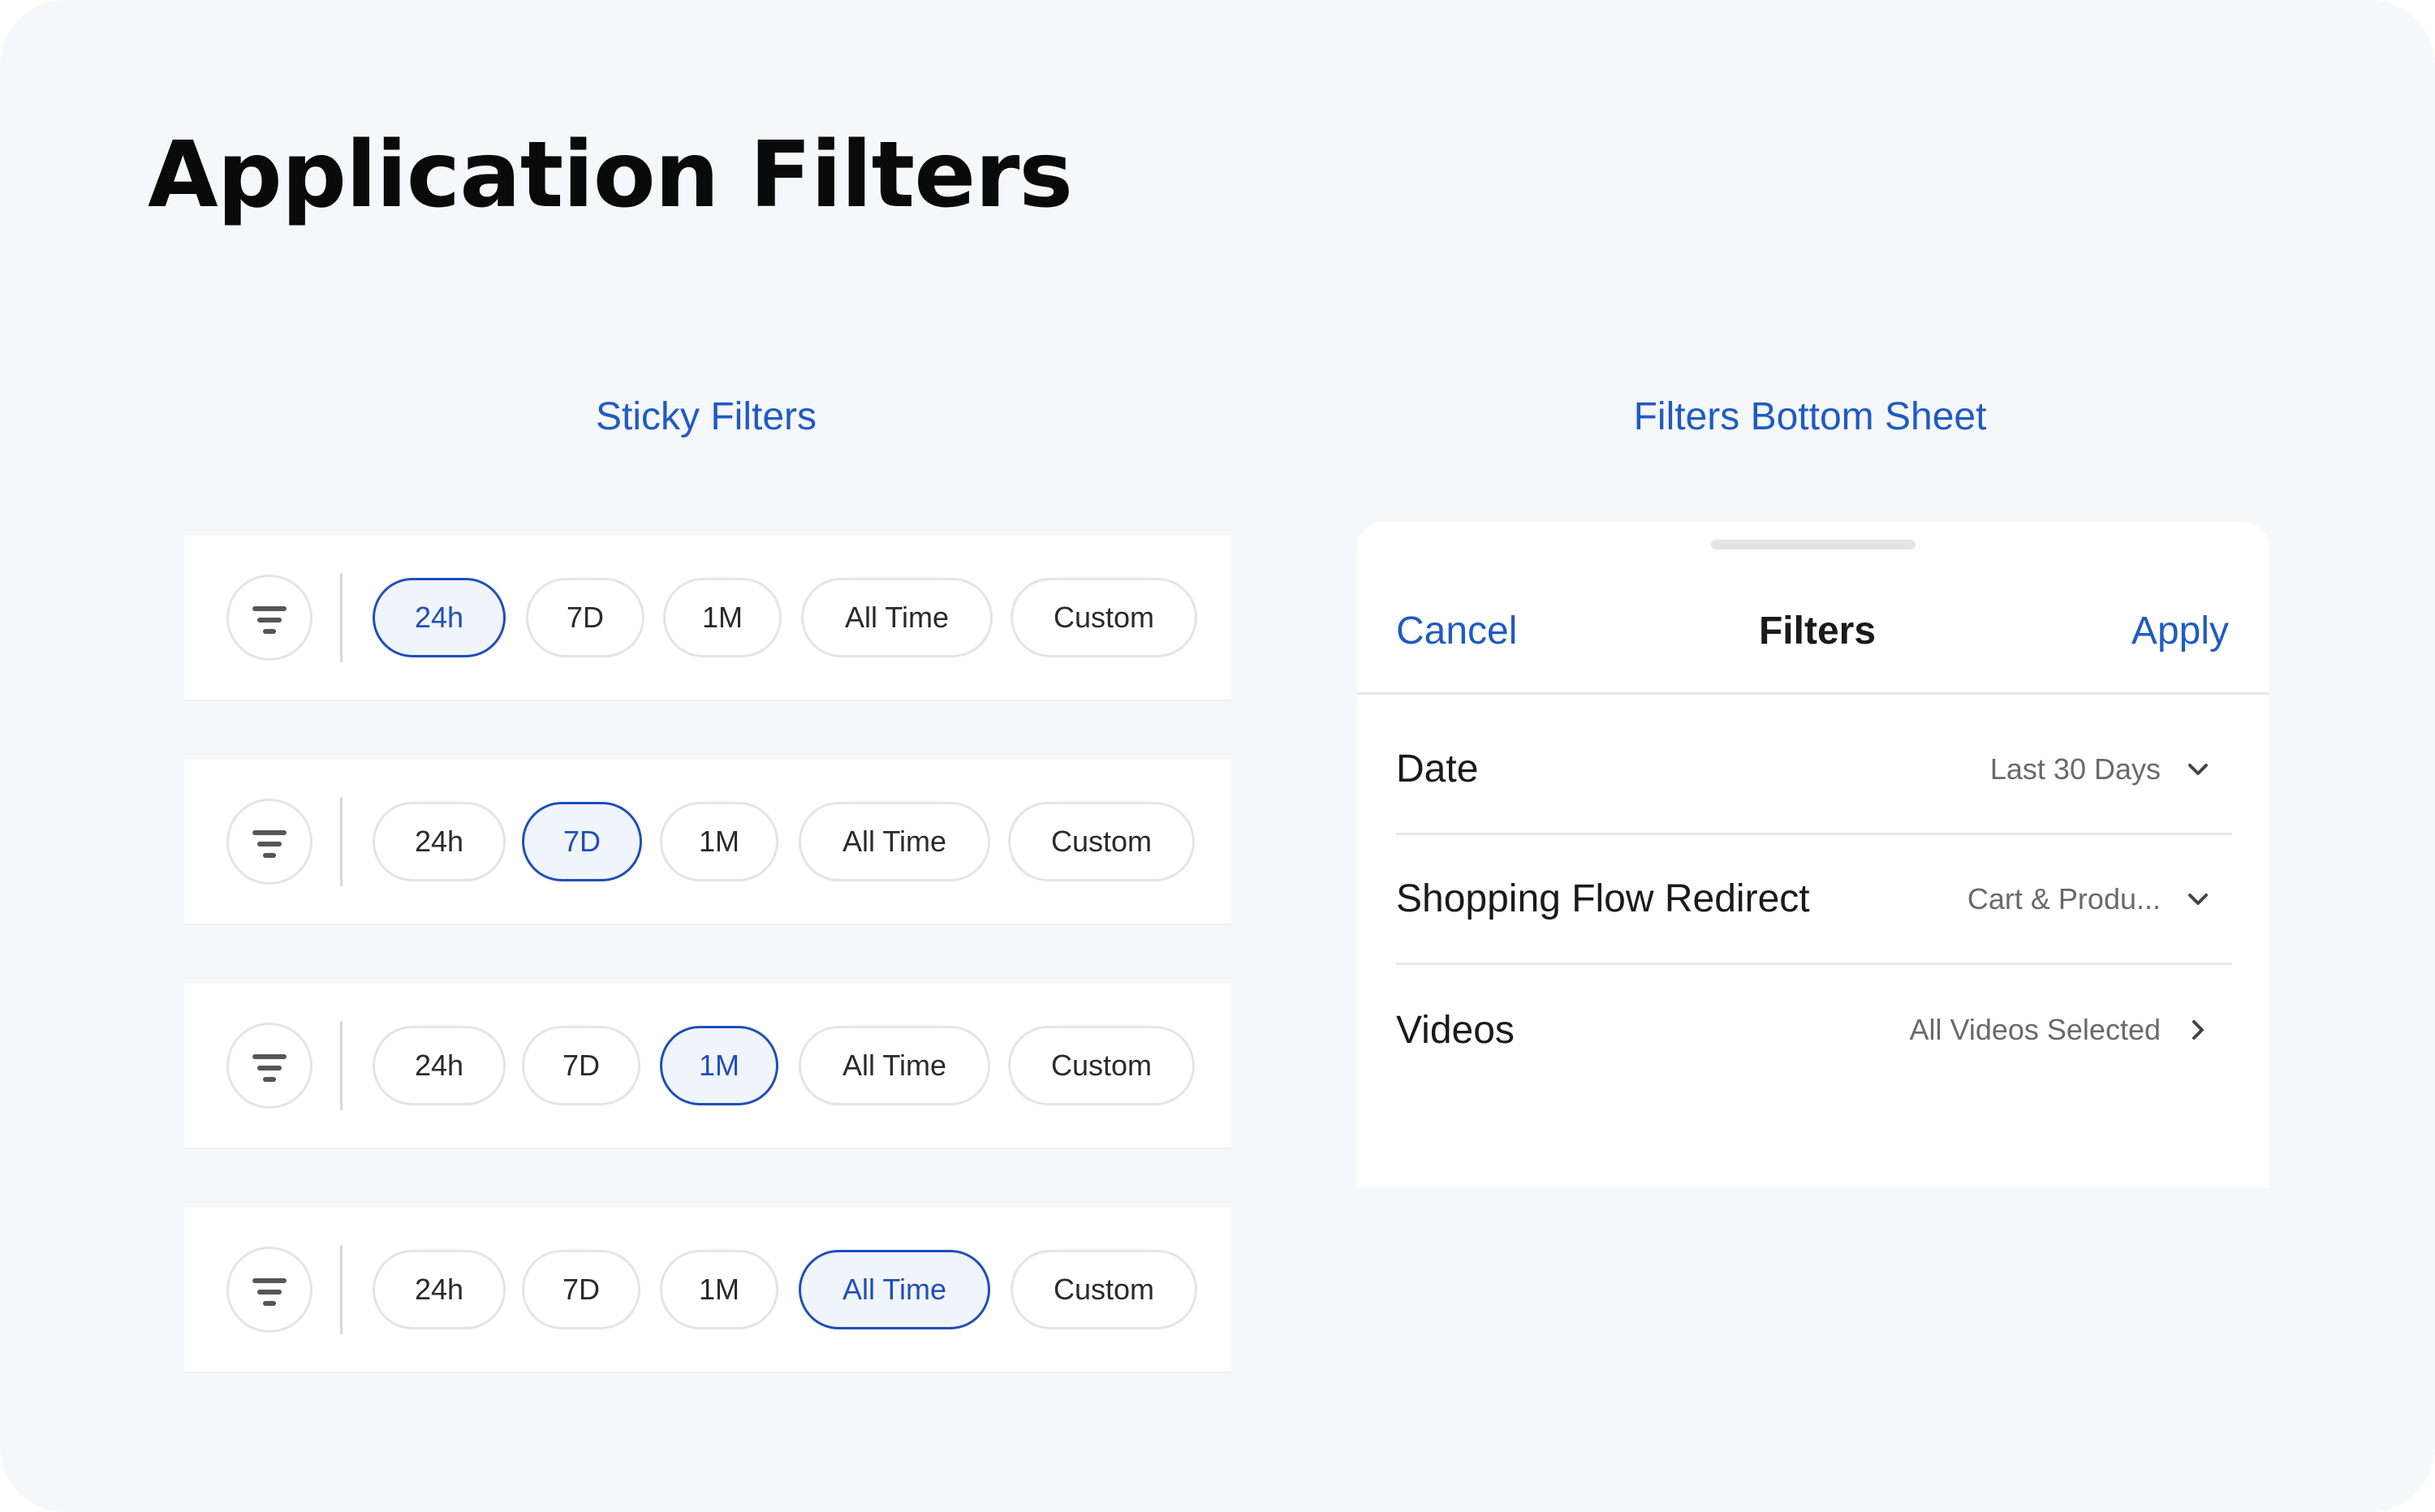  Describe the element at coordinates (1814, 770) in the screenshot. I see `filter-row-date: Date Last 30 Days` at that location.